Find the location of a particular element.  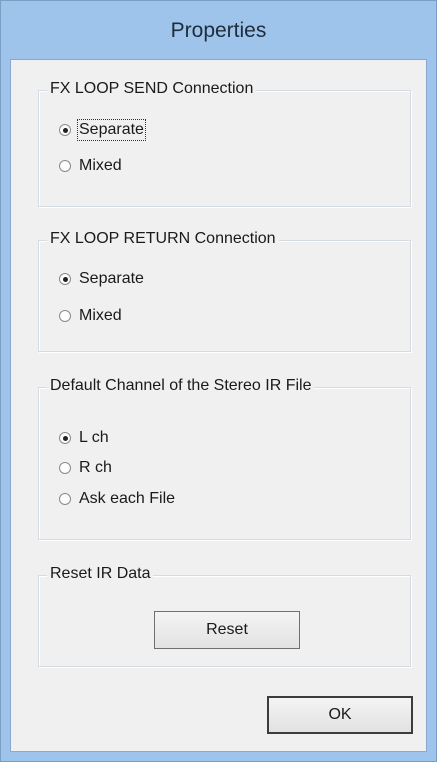

channel-rch-radio: R ch is located at coordinates (85, 468).